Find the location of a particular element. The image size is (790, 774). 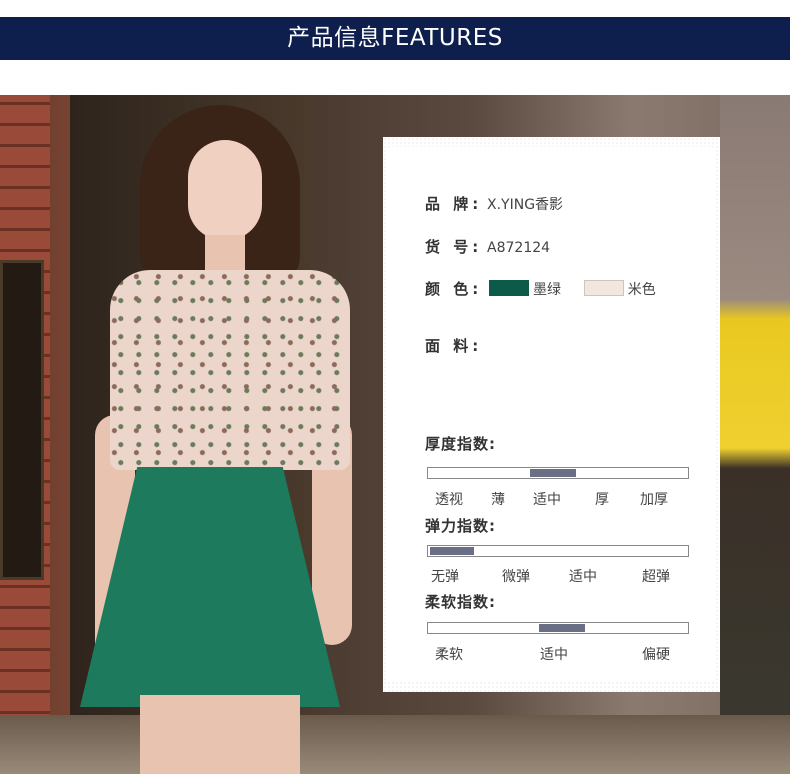

swatch-dark-green is located at coordinates (509, 288).